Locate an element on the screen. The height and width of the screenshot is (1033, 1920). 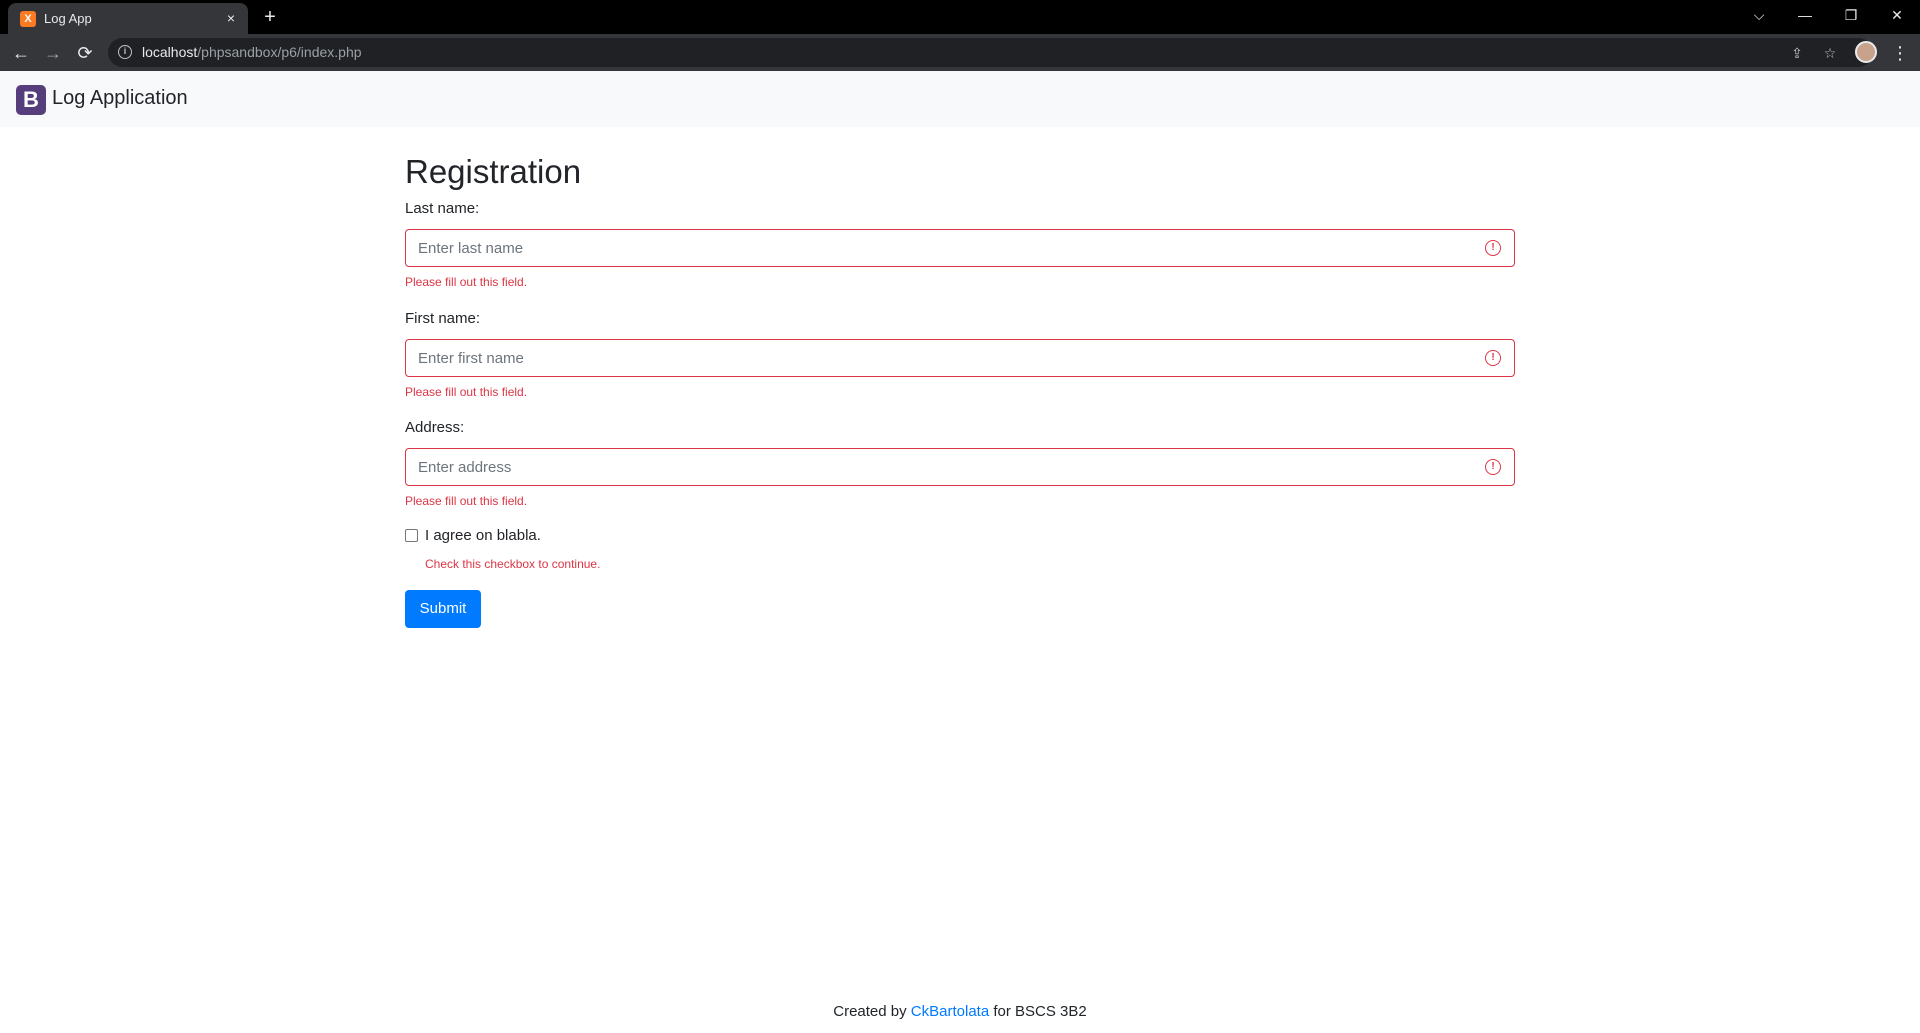
restore-button: ❐ is located at coordinates (1851, 15).